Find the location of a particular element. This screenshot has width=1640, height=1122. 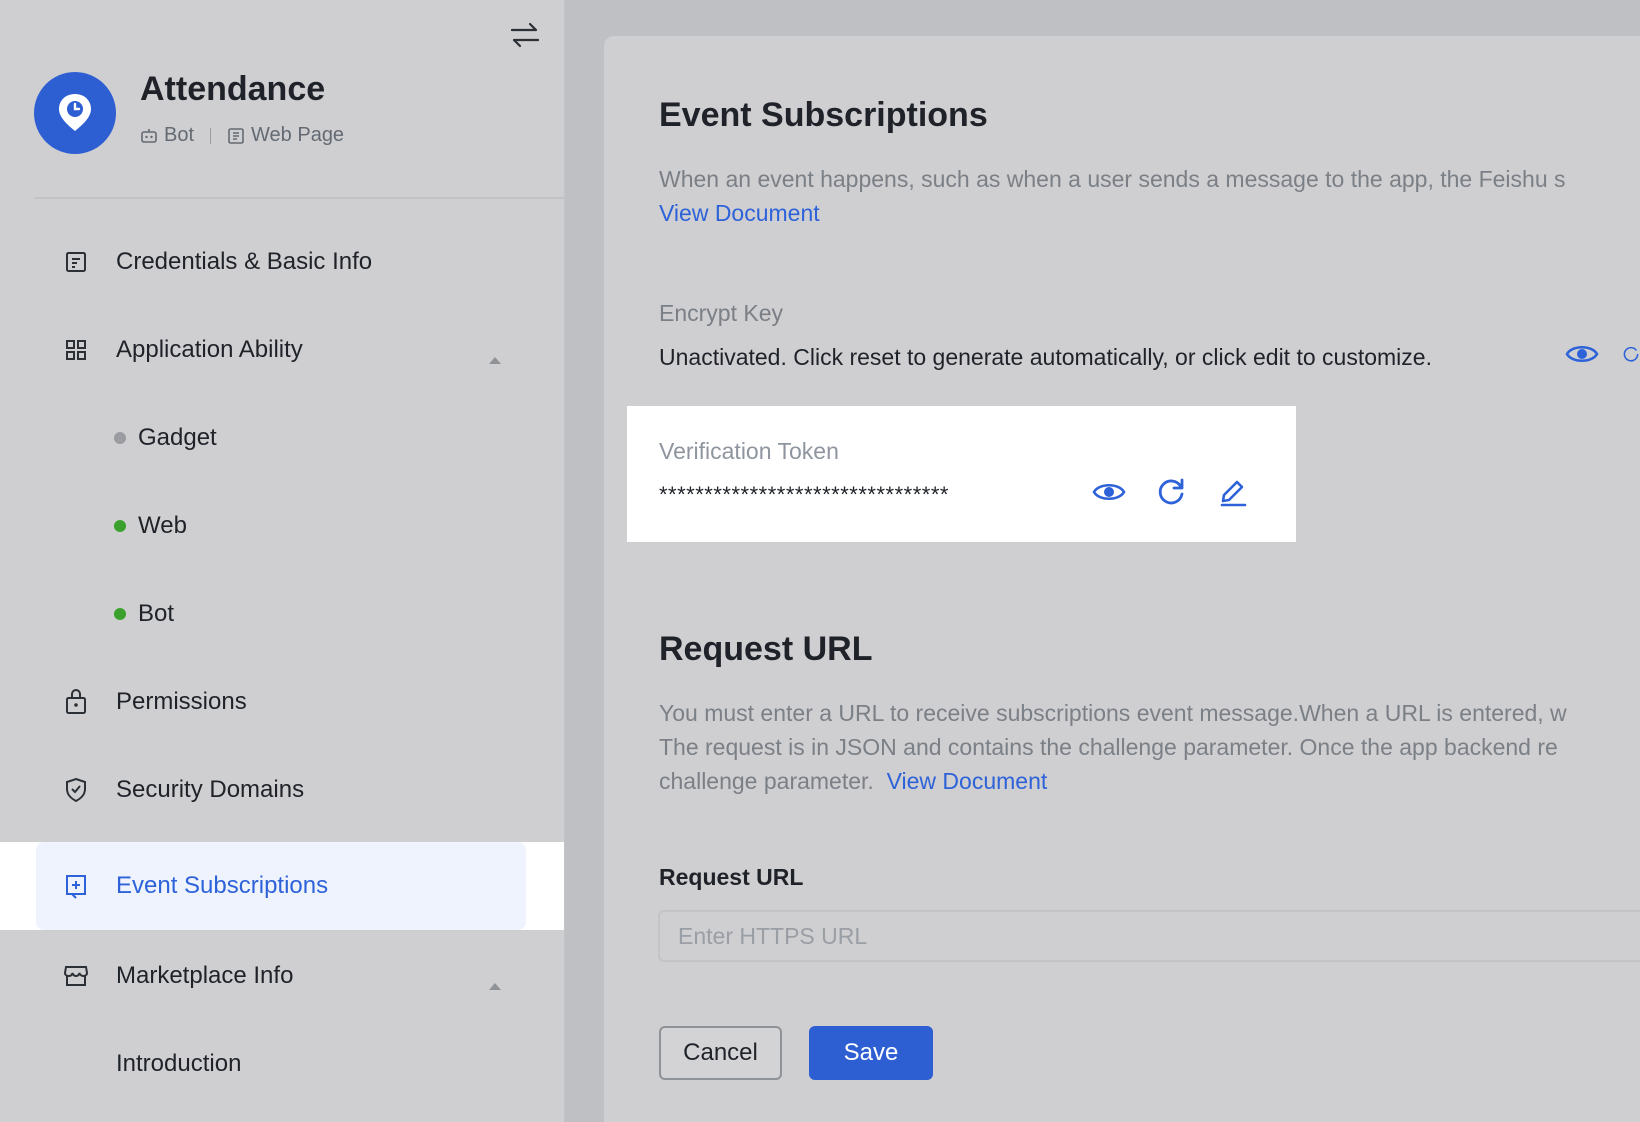

location-clock-icon is located at coordinates (75, 112).